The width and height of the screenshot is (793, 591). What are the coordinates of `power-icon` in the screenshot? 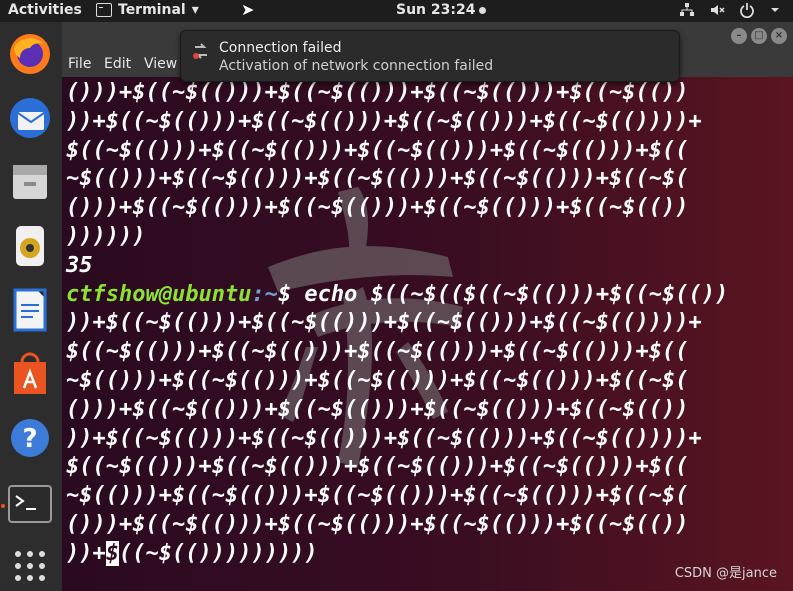 It's located at (747, 10).